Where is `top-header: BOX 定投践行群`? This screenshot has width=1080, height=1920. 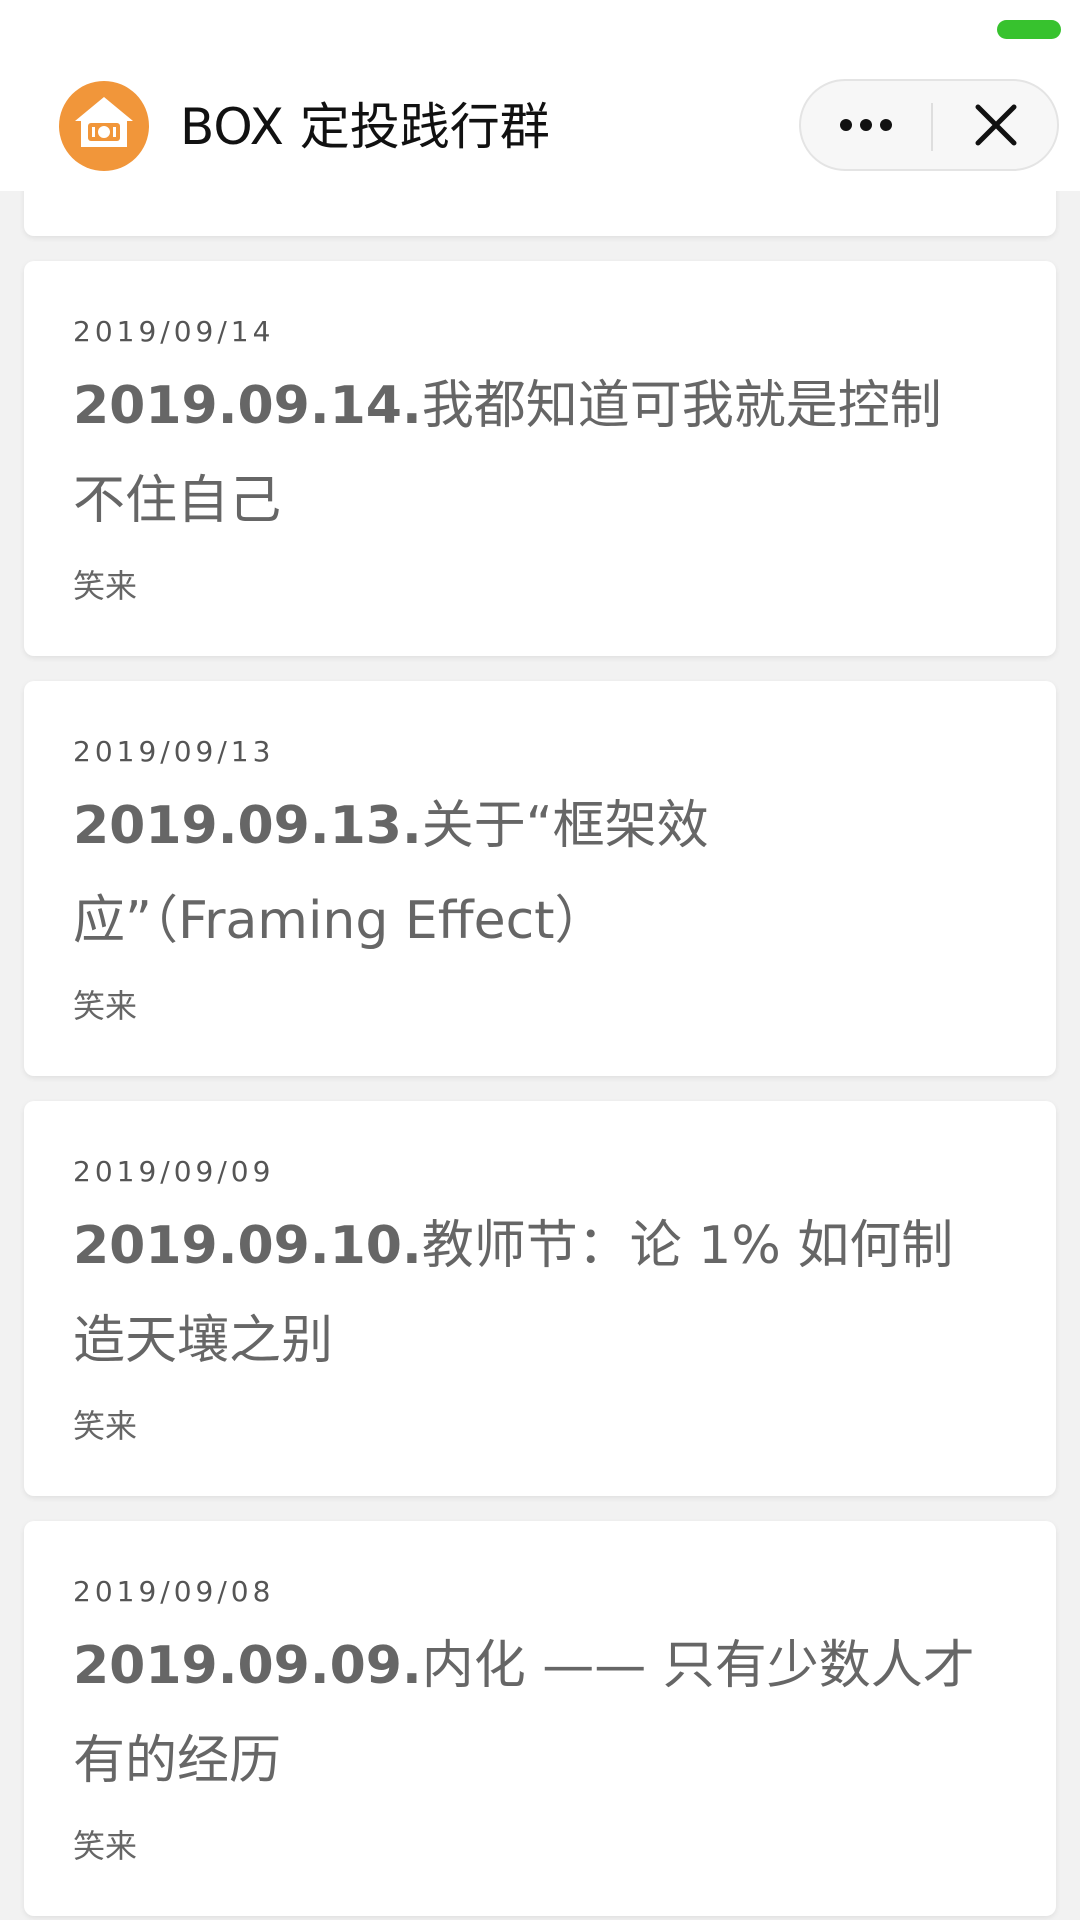 top-header: BOX 定投践行群 is located at coordinates (540, 95).